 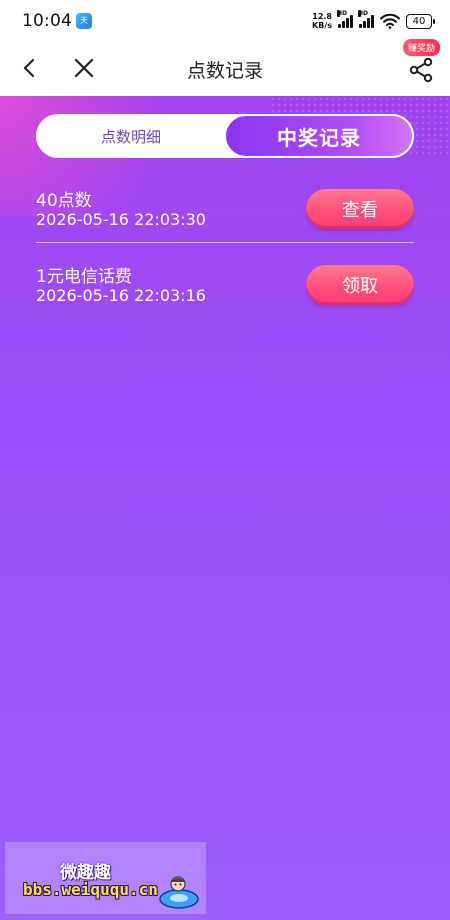 I want to click on share-icon, so click(x=422, y=70).